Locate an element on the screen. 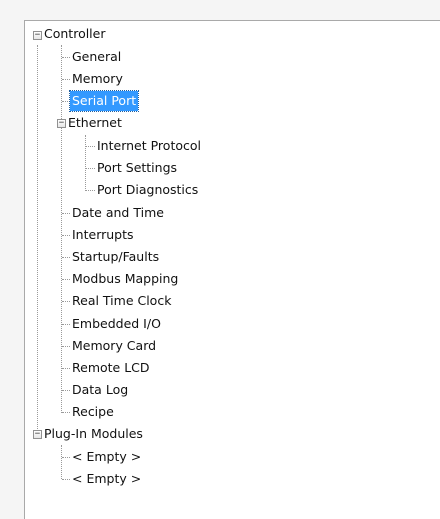  collapse-ethernet-icon: − is located at coordinates (61, 123).